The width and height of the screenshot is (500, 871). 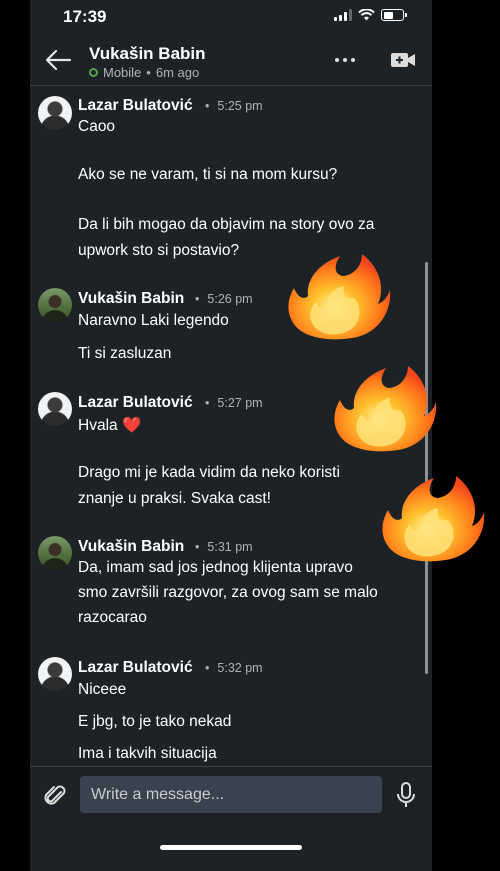 What do you see at coordinates (93, 72) in the screenshot?
I see `online-indicator` at bounding box center [93, 72].